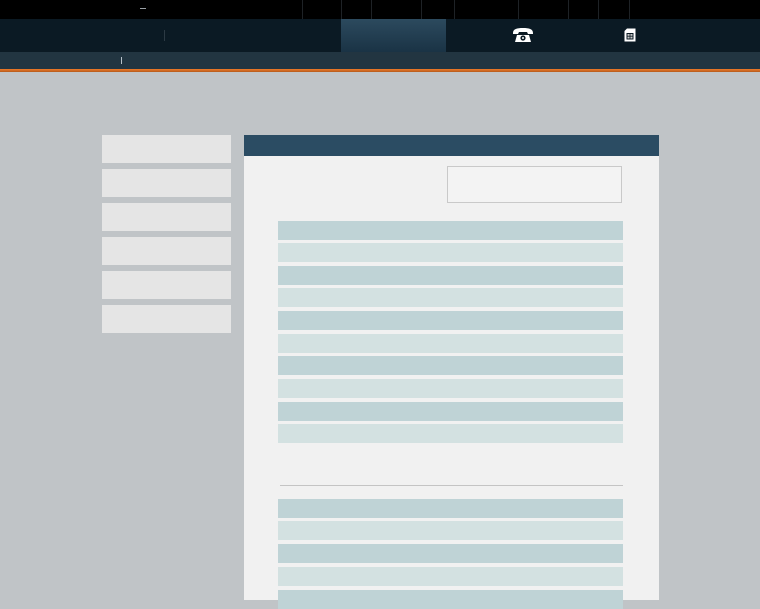  What do you see at coordinates (451, 485) in the screenshot?
I see `section-divider` at bounding box center [451, 485].